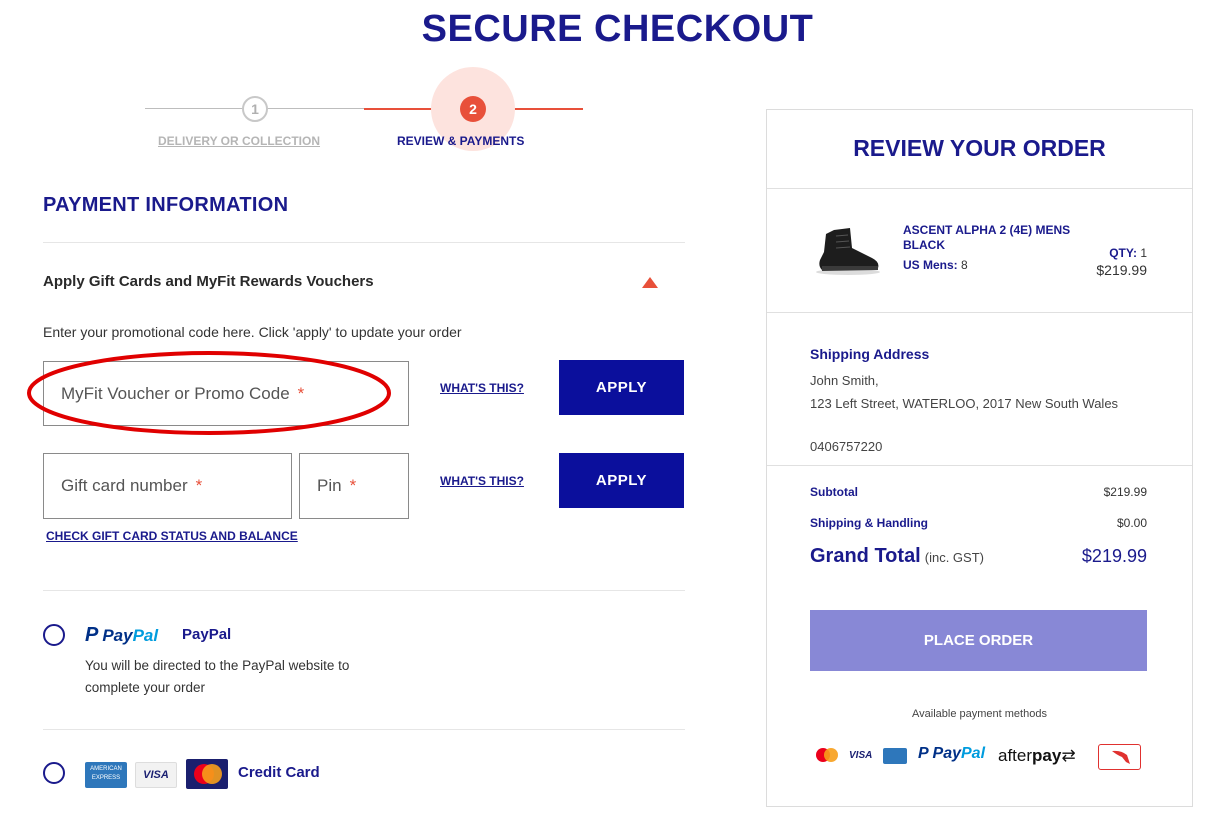 Image resolution: width=1225 pixels, height=819 pixels. Describe the element at coordinates (106, 775) in the screenshot. I see `amex-card-icon: AMERICAN EXPRESS` at that location.